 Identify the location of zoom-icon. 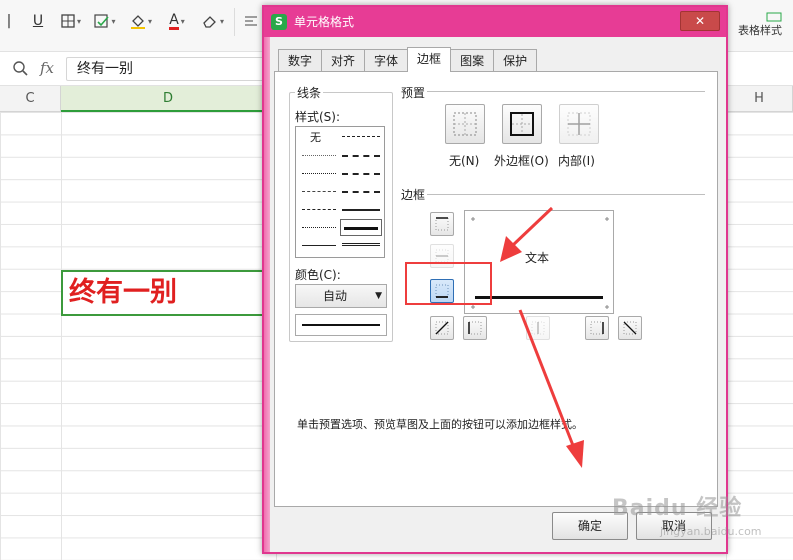
(20, 70).